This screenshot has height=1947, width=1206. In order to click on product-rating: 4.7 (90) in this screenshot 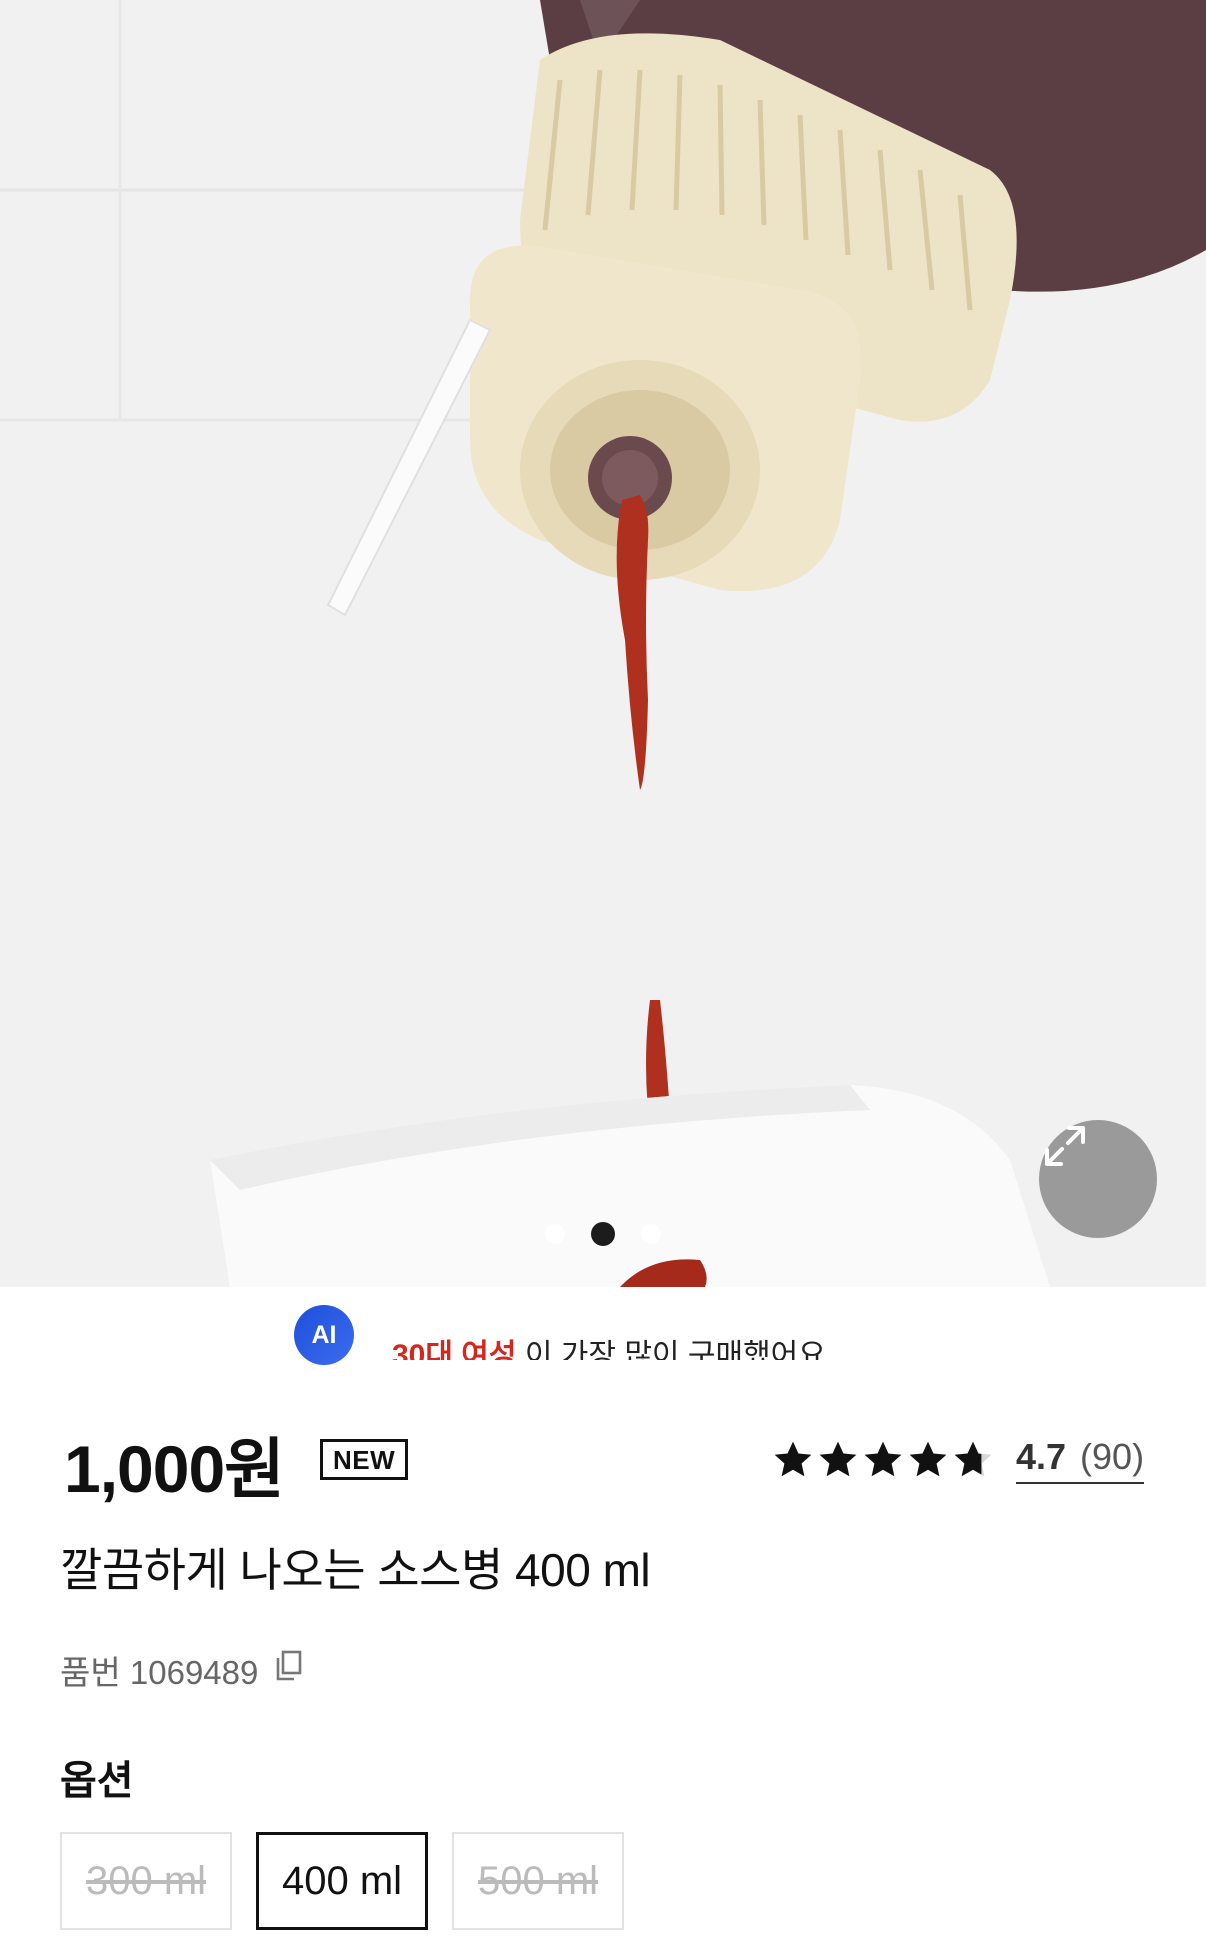, I will do `click(958, 1460)`.